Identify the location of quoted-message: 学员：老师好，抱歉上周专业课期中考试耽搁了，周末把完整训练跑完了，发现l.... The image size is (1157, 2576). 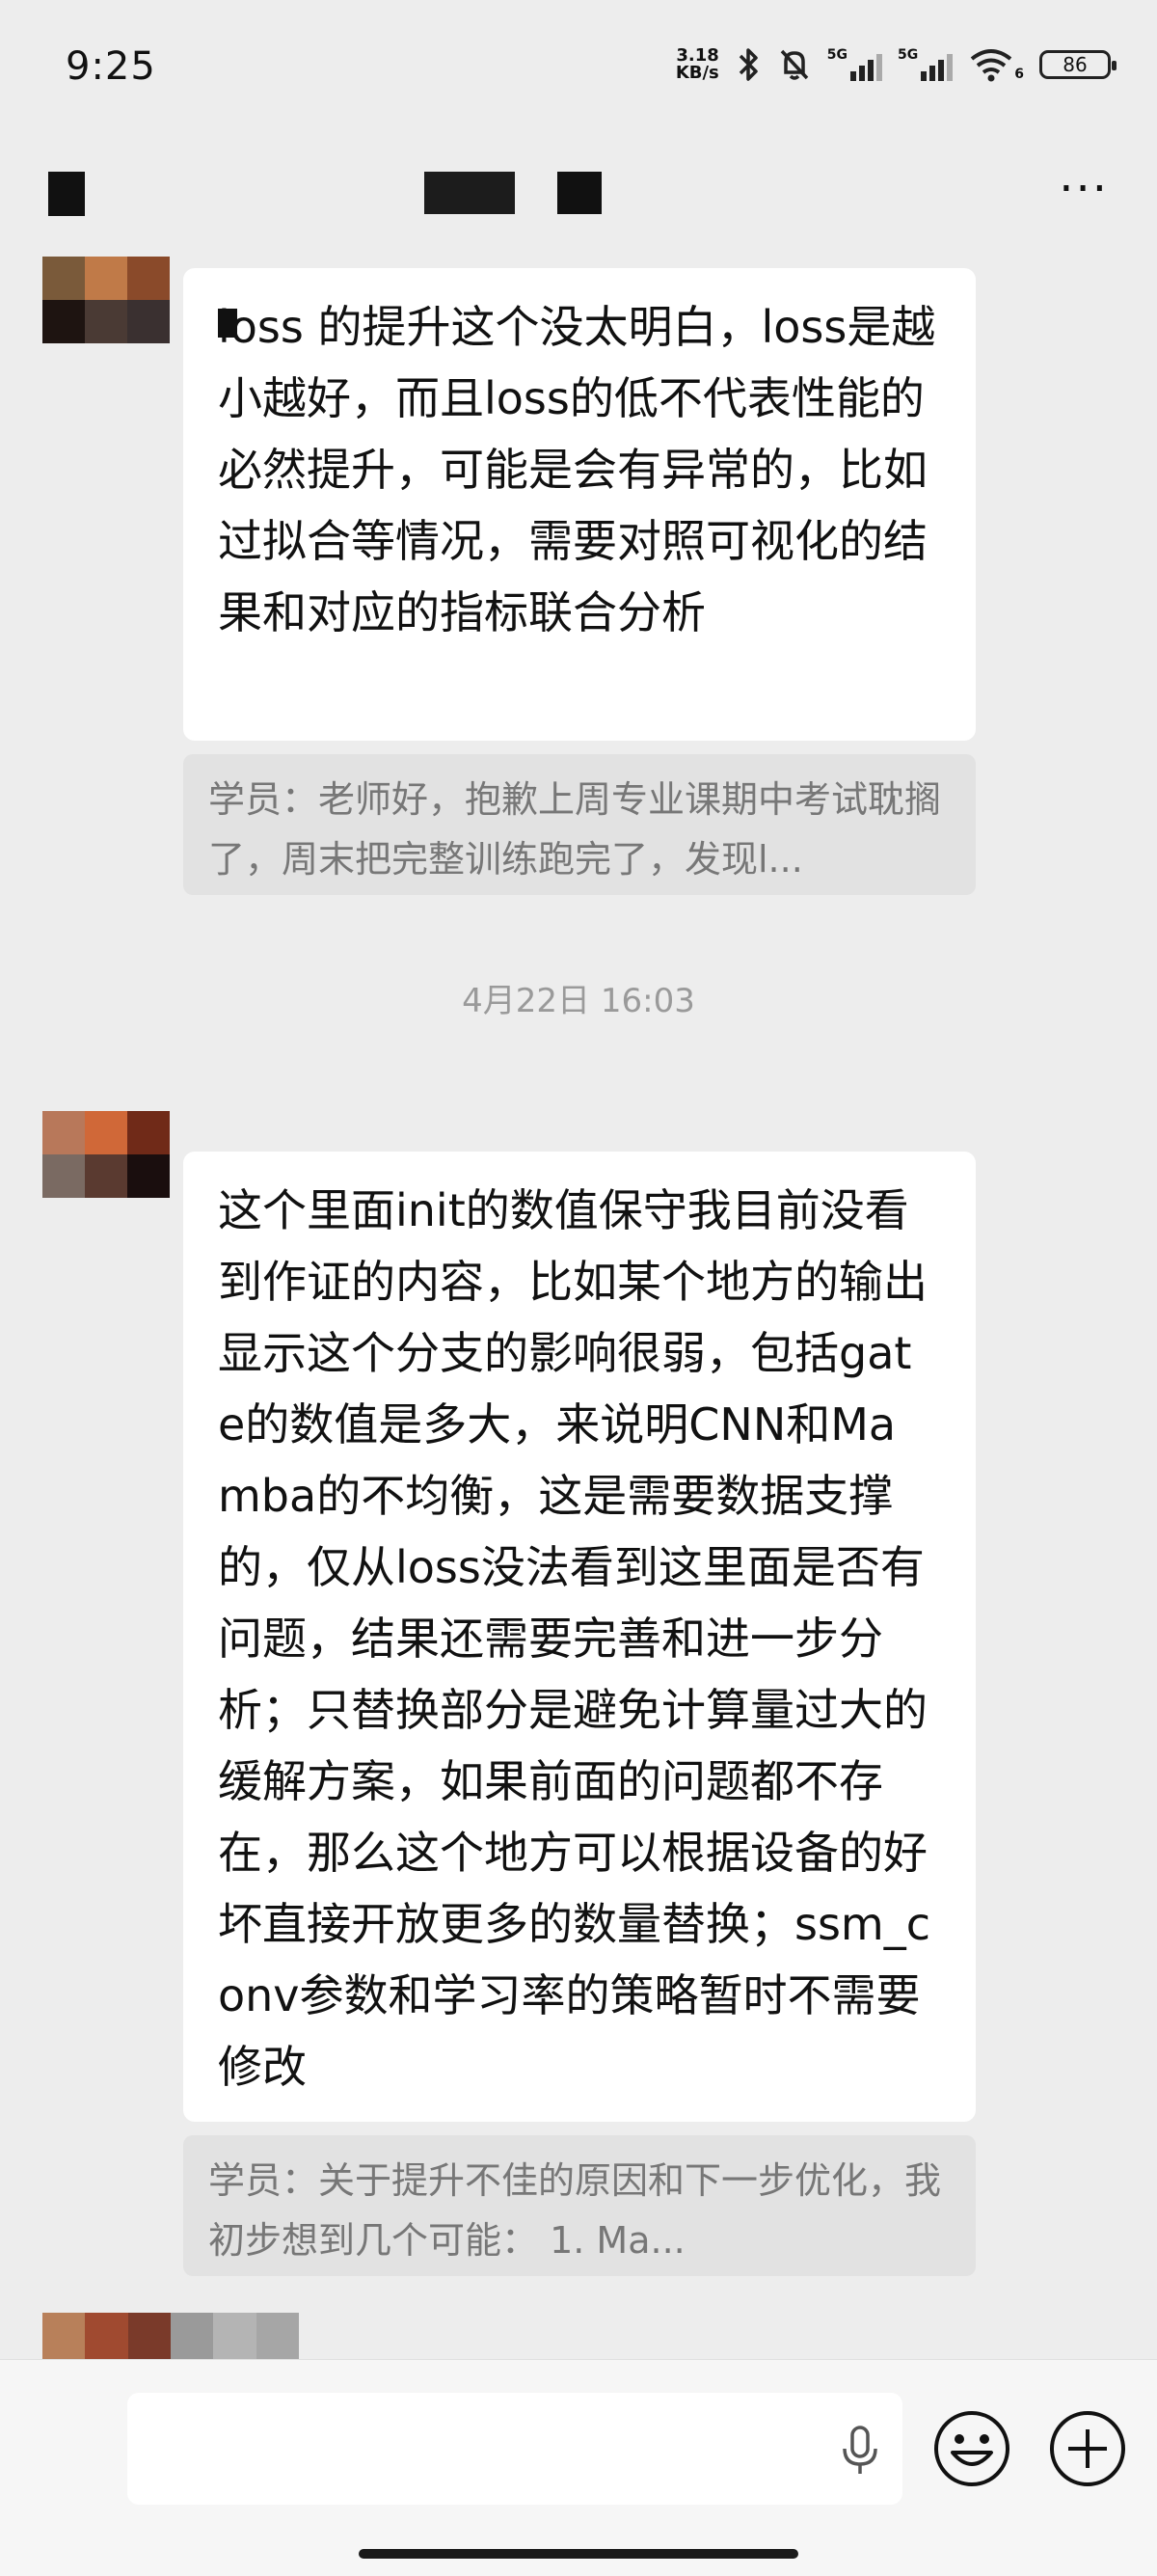
(579, 824).